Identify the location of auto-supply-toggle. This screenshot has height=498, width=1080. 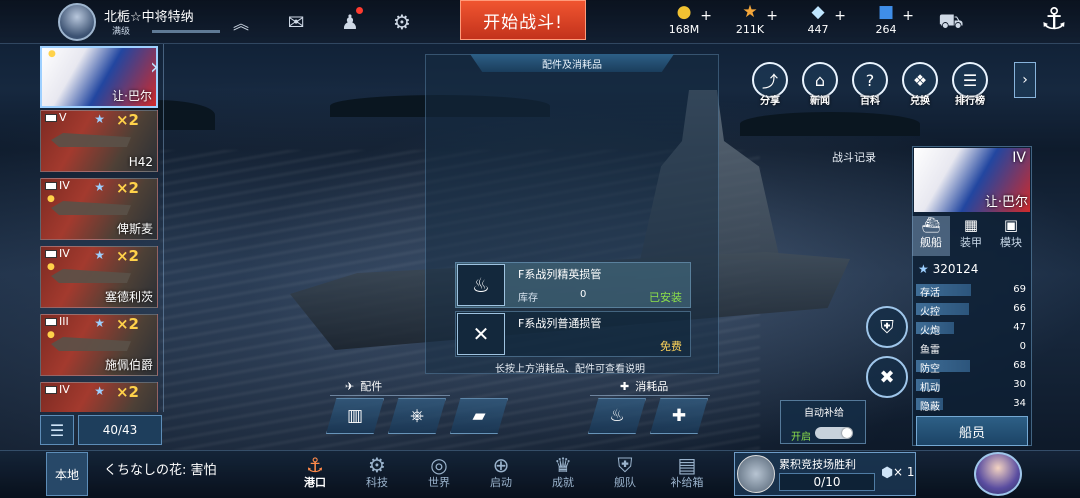
(834, 433).